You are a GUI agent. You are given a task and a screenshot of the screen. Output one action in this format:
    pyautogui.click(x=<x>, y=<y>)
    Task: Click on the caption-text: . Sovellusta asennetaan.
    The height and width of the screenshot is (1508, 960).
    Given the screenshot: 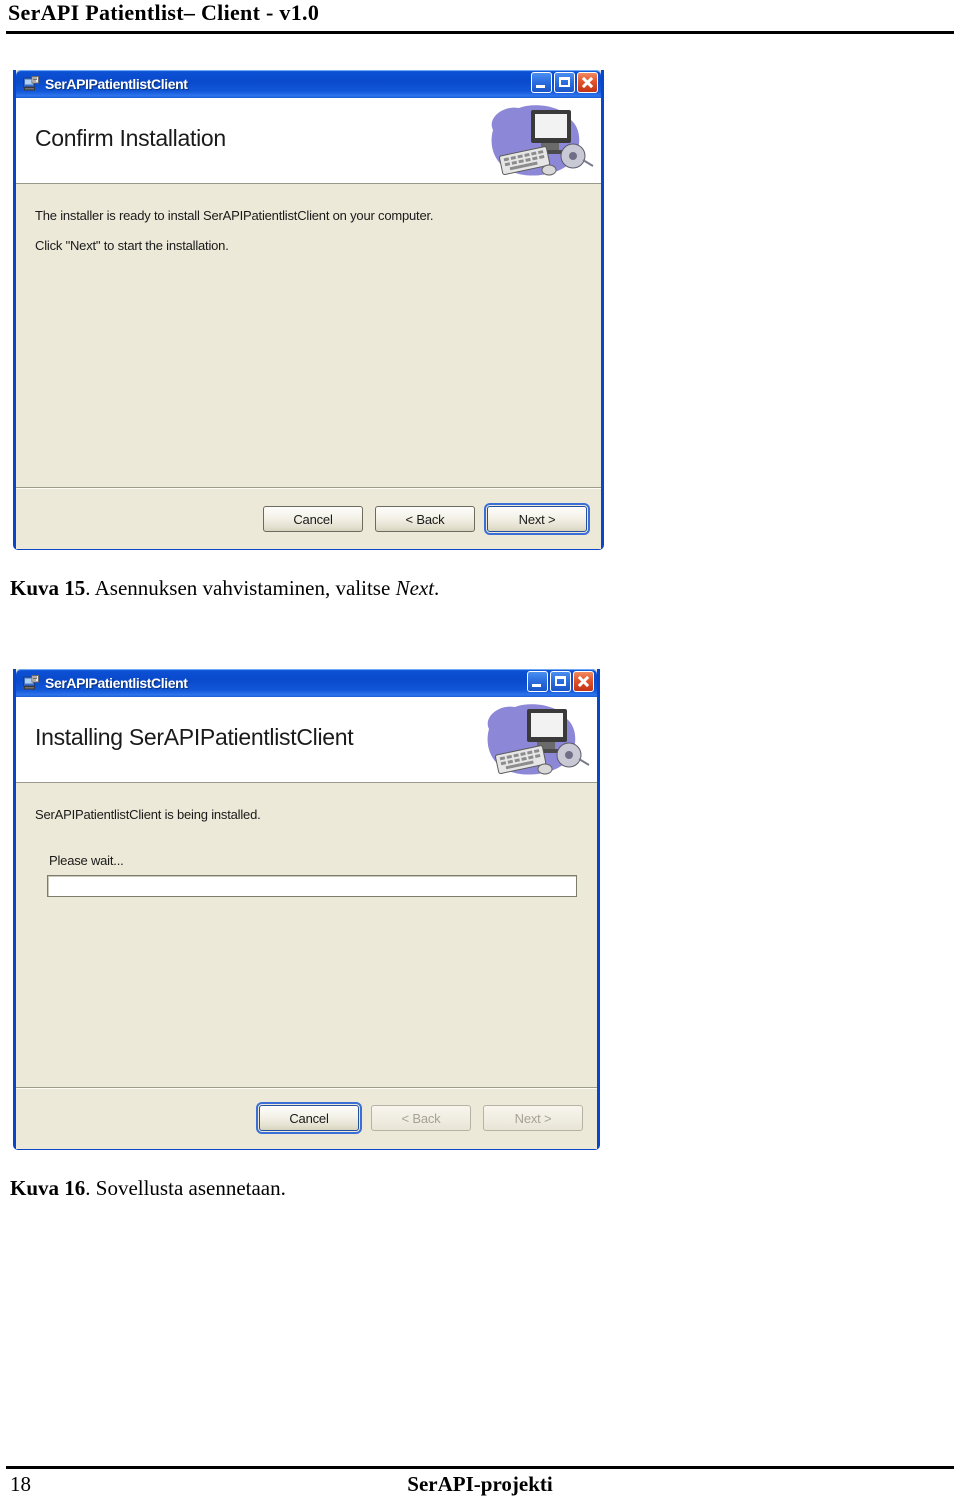 What is the action you would take?
    pyautogui.click(x=185, y=1188)
    